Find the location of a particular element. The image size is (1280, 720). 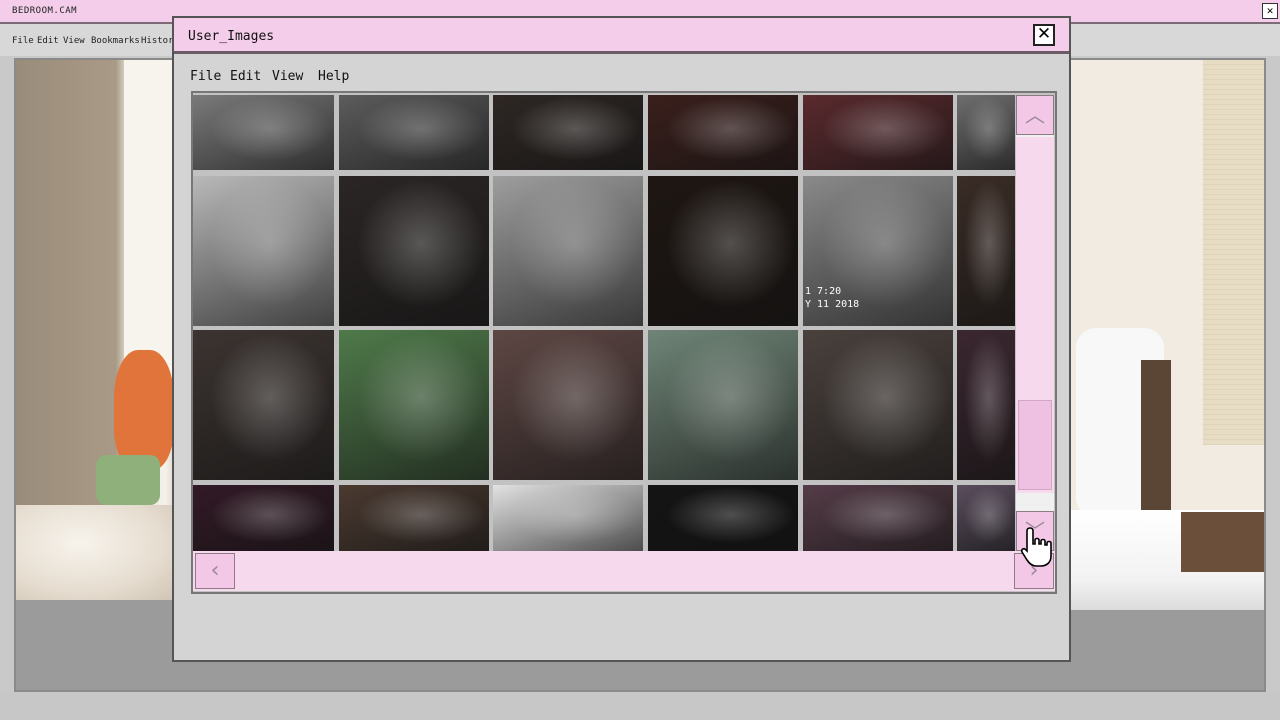

bg-pumpkin is located at coordinates (144, 410).